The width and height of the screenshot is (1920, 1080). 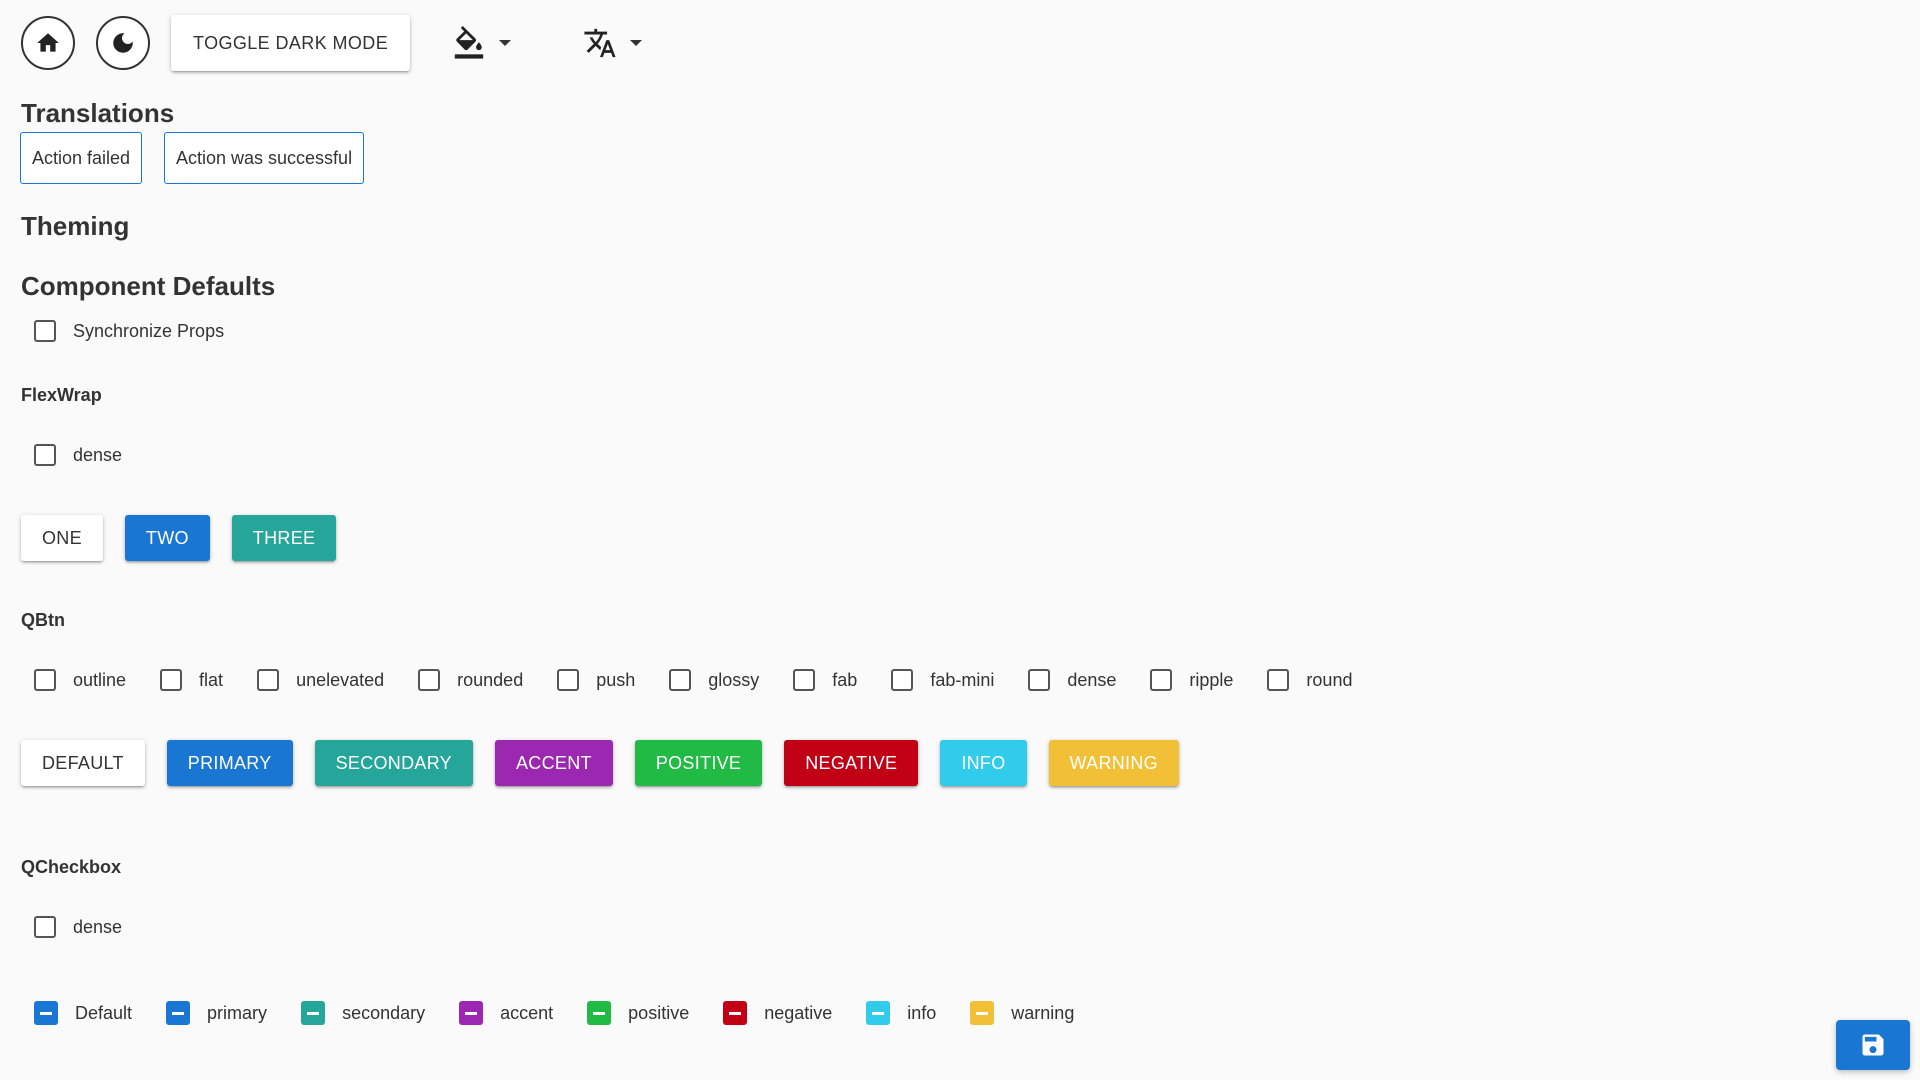 I want to click on checkbox-label: outline, so click(x=100, y=679).